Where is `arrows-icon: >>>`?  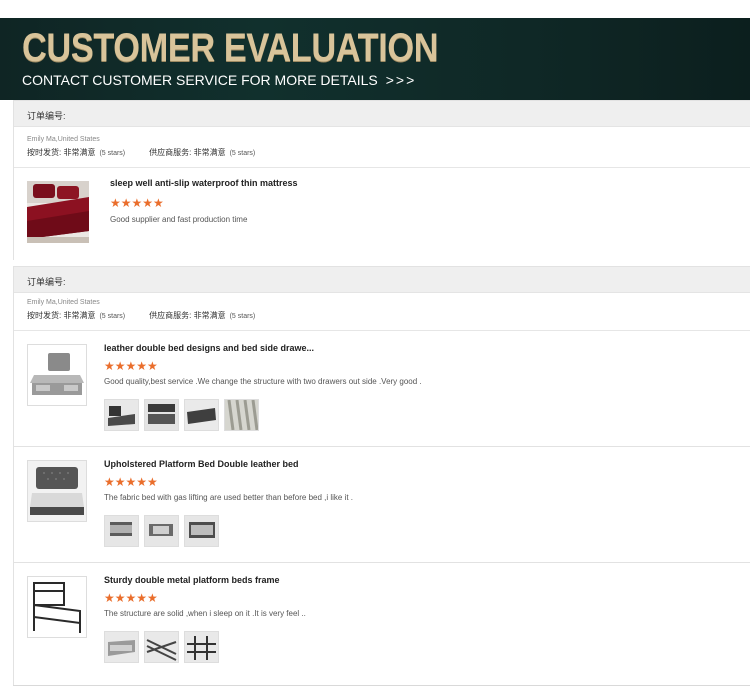
arrows-icon: >>> is located at coordinates (401, 80).